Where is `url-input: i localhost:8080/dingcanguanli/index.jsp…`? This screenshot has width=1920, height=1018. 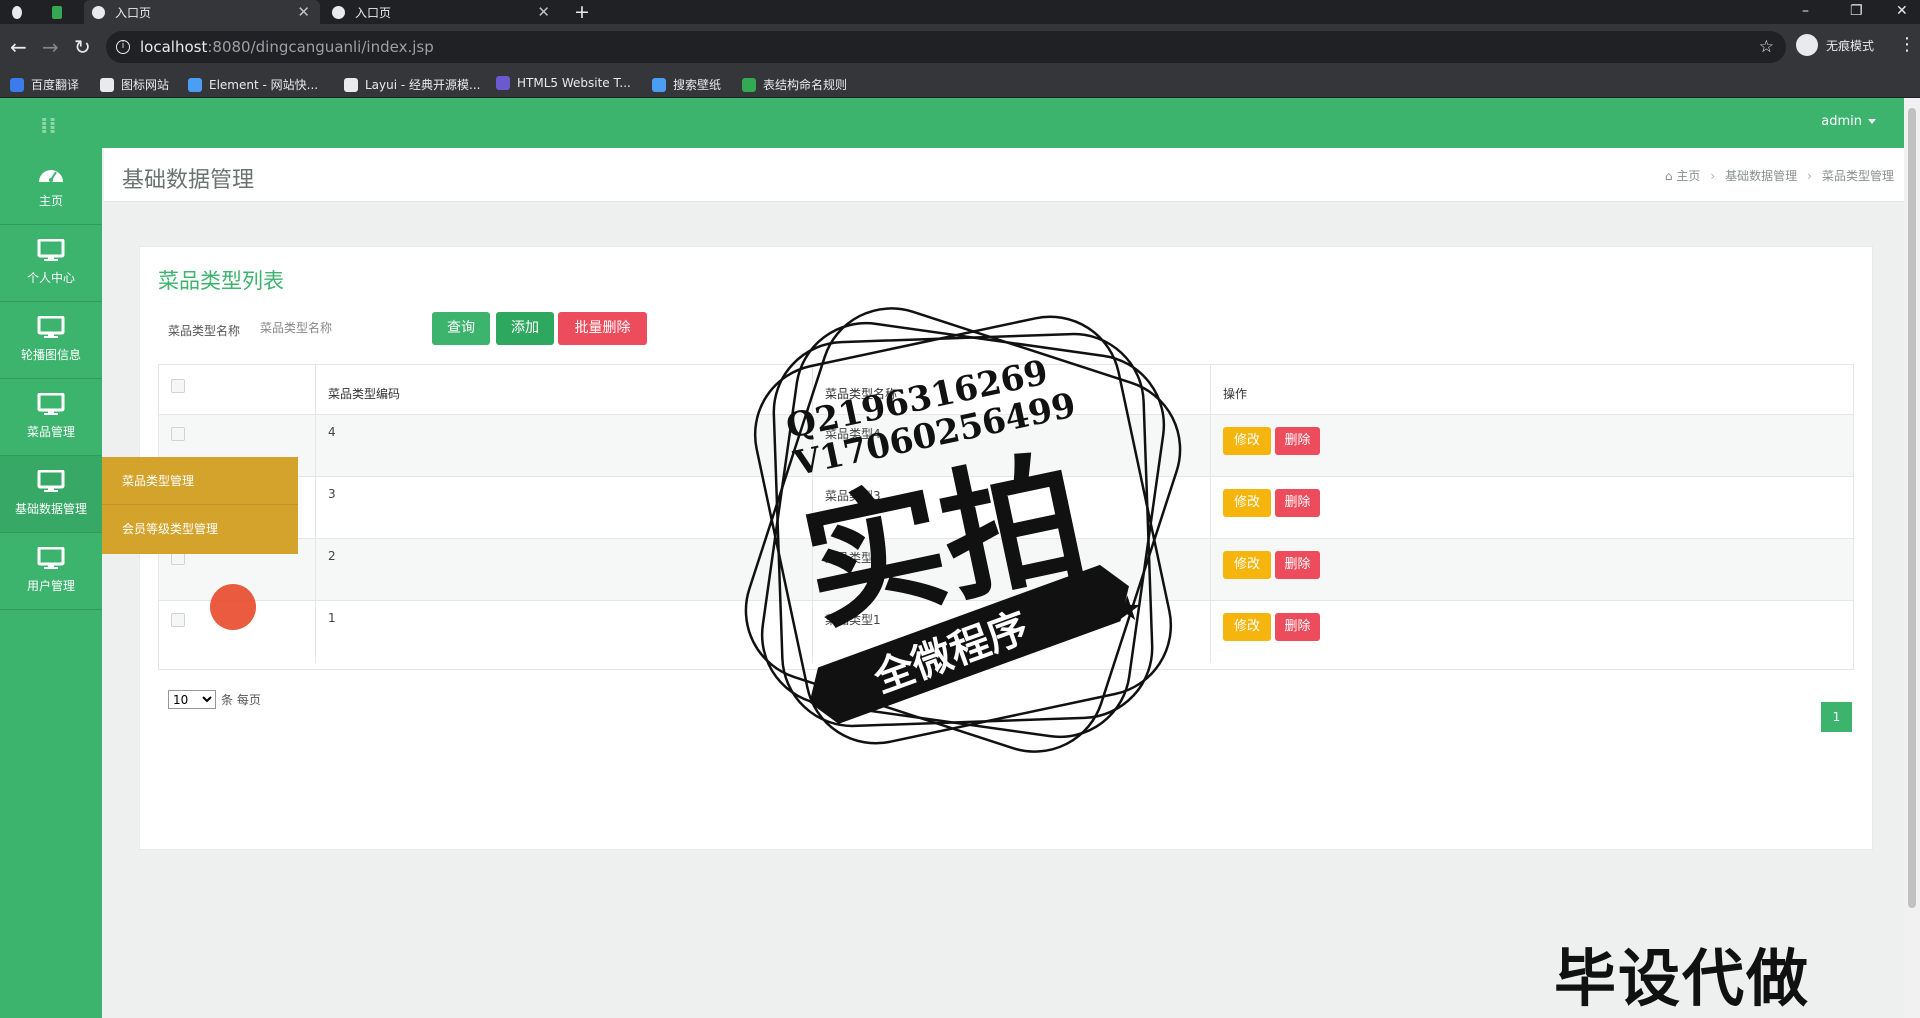
url-input: i localhost:8080/dingcanguanli/index.jsp… is located at coordinates (946, 47).